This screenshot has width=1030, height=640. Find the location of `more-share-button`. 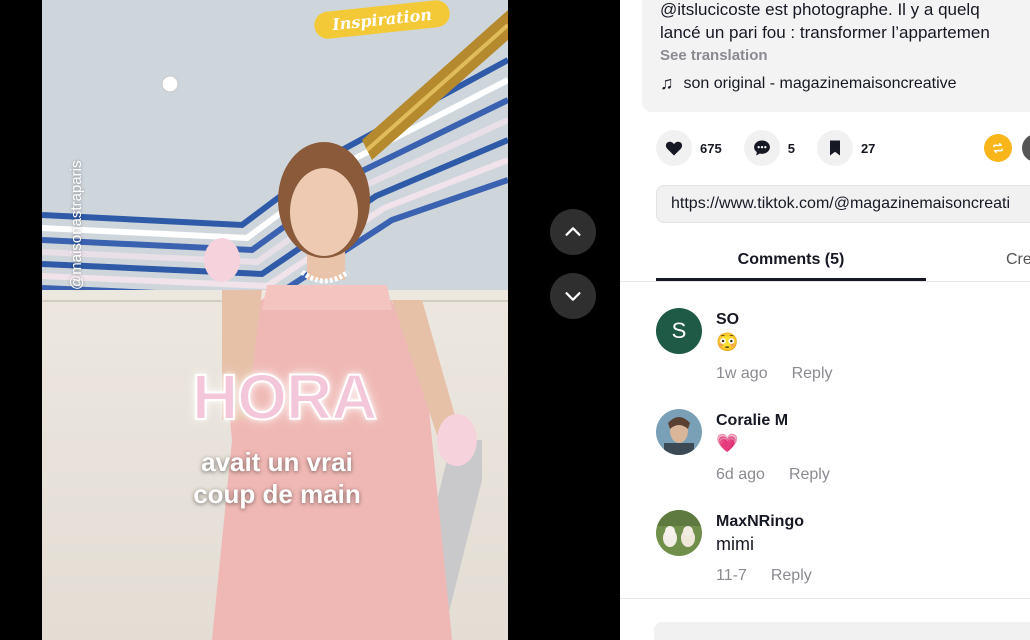

more-share-button is located at coordinates (1026, 148).